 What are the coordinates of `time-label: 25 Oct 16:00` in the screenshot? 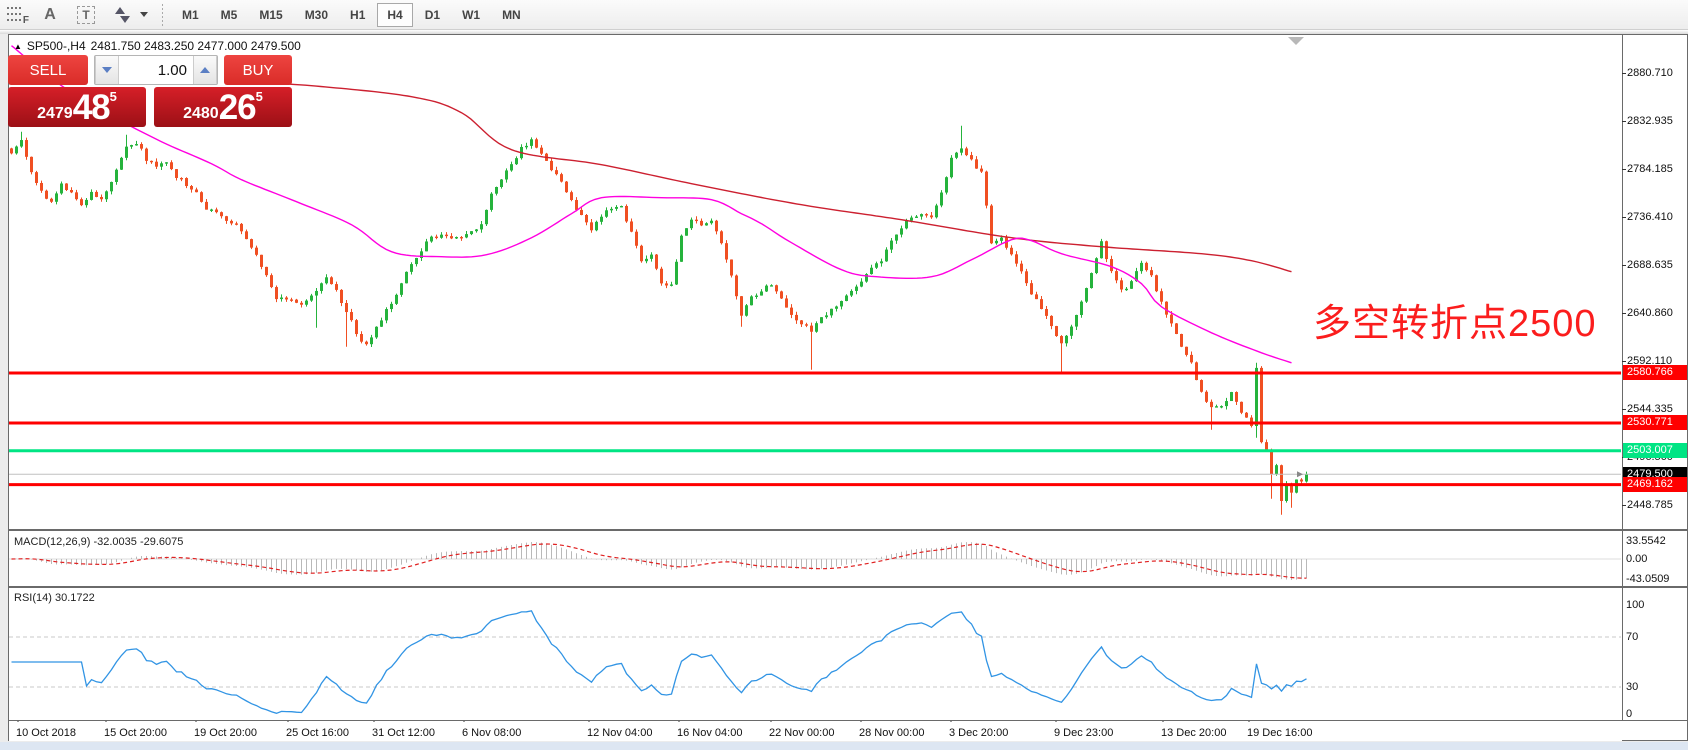 It's located at (317, 733).